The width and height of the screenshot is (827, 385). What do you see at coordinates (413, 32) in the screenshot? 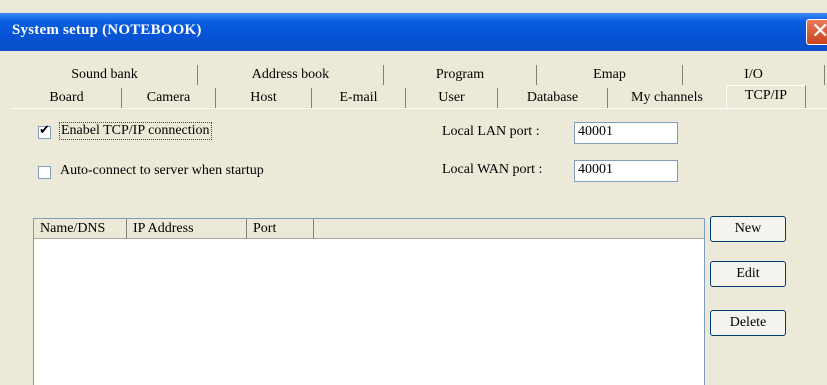
I see `title-bar: System setup (NOTEBOOK) ✕` at bounding box center [413, 32].